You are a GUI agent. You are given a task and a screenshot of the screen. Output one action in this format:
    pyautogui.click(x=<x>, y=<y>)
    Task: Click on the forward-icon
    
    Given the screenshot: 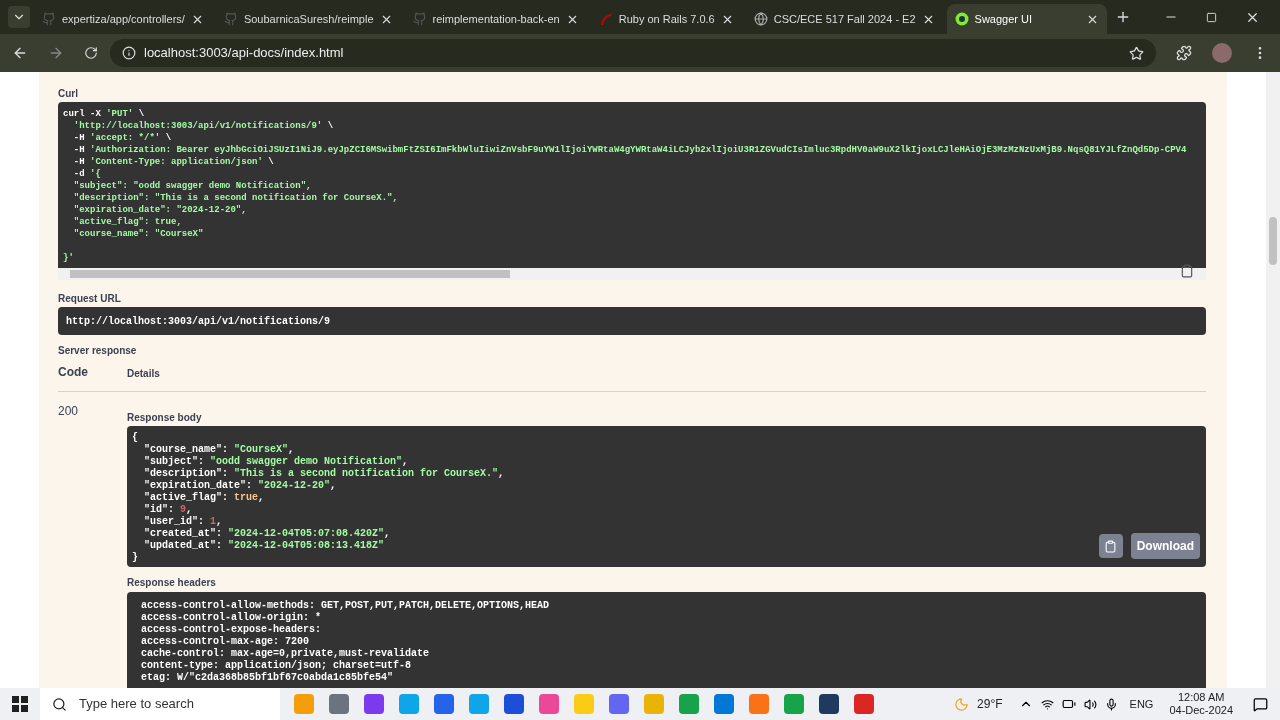 What is the action you would take?
    pyautogui.click(x=56, y=53)
    